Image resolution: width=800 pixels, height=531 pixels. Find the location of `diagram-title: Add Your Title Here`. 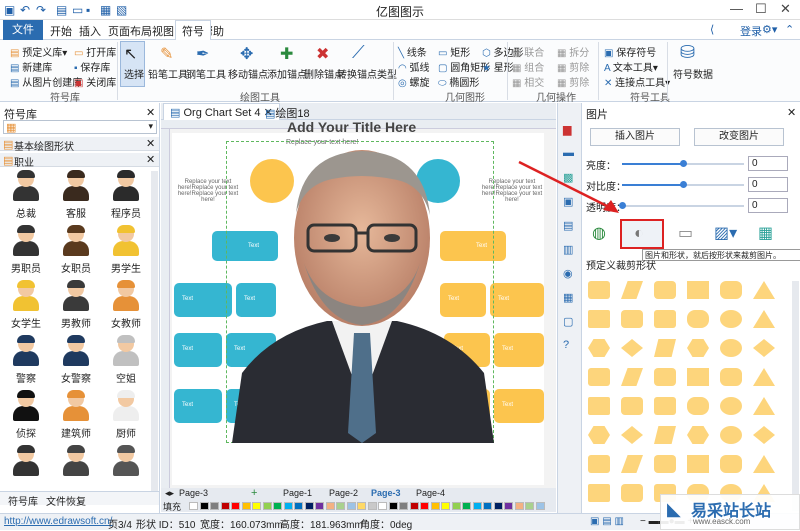

diagram-title: Add Your Title Here is located at coordinates (351, 127).